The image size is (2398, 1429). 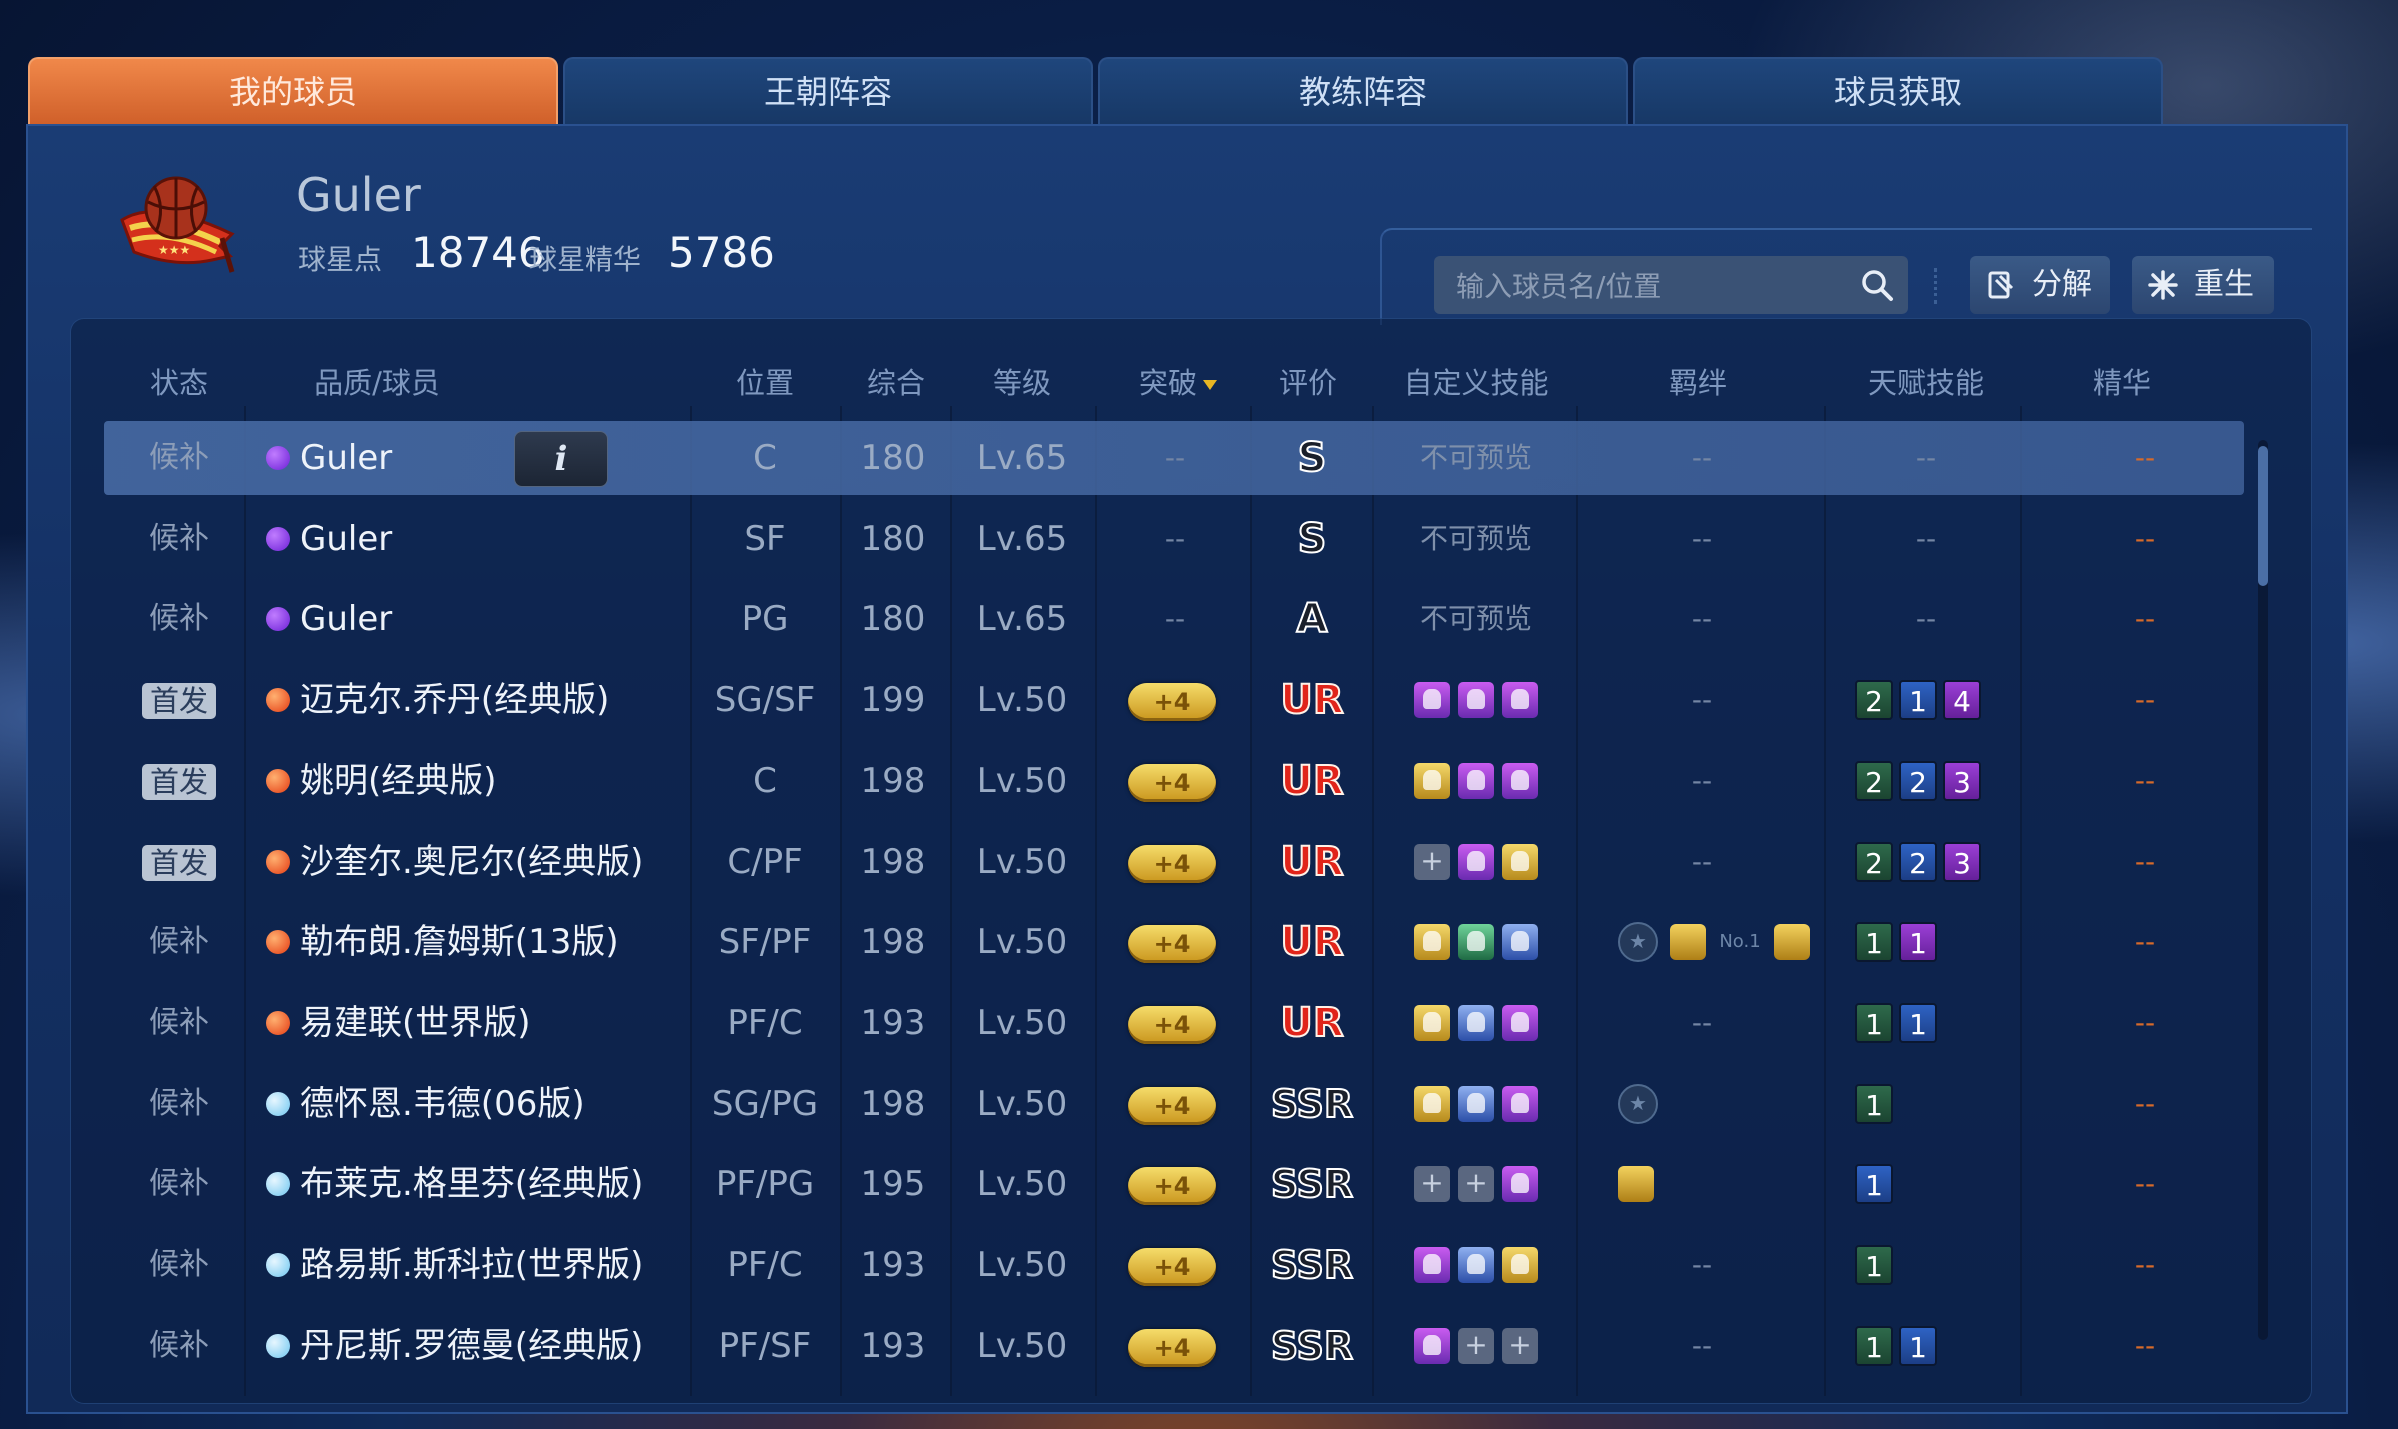 I want to click on position-cell: C, so click(x=765, y=781).